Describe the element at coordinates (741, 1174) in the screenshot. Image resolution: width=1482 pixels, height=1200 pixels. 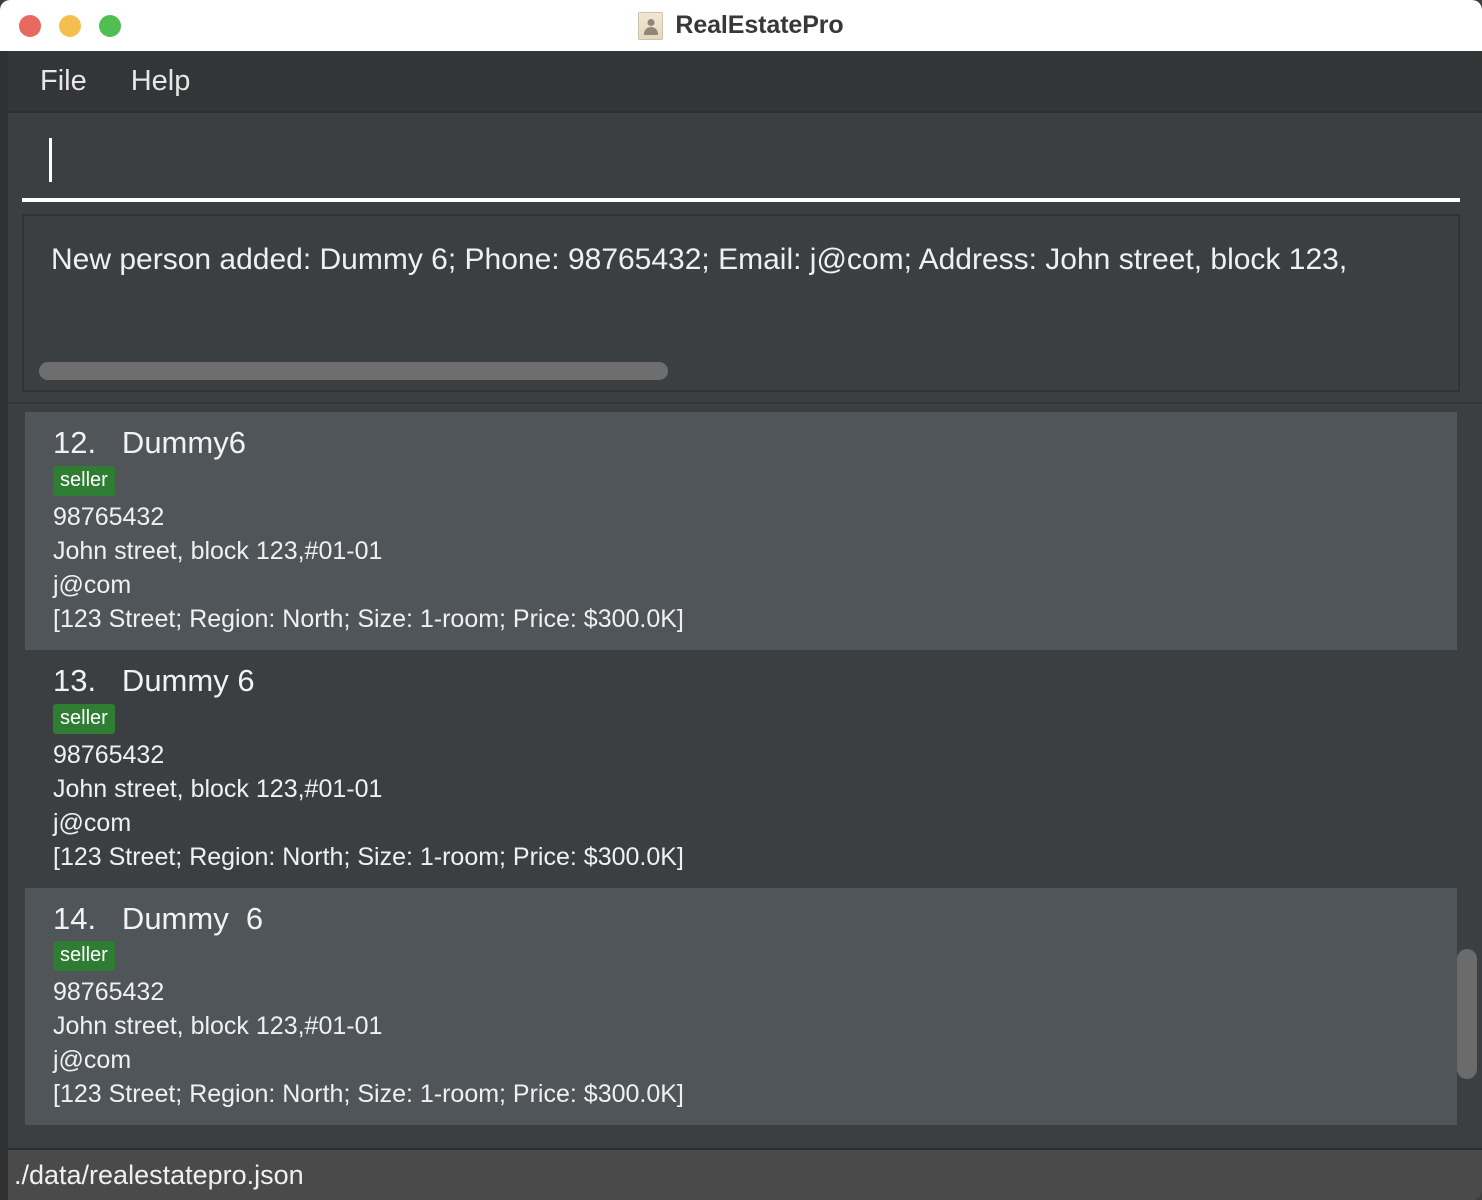
I see `status-bar: ./data/realestatepro.json` at that location.